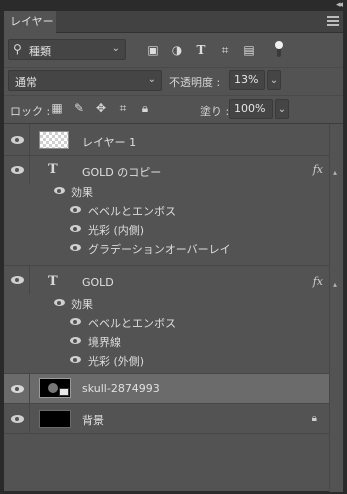 The image size is (347, 494). I want to click on lock-transparent-pixels-icon: ▦, so click(57, 108).